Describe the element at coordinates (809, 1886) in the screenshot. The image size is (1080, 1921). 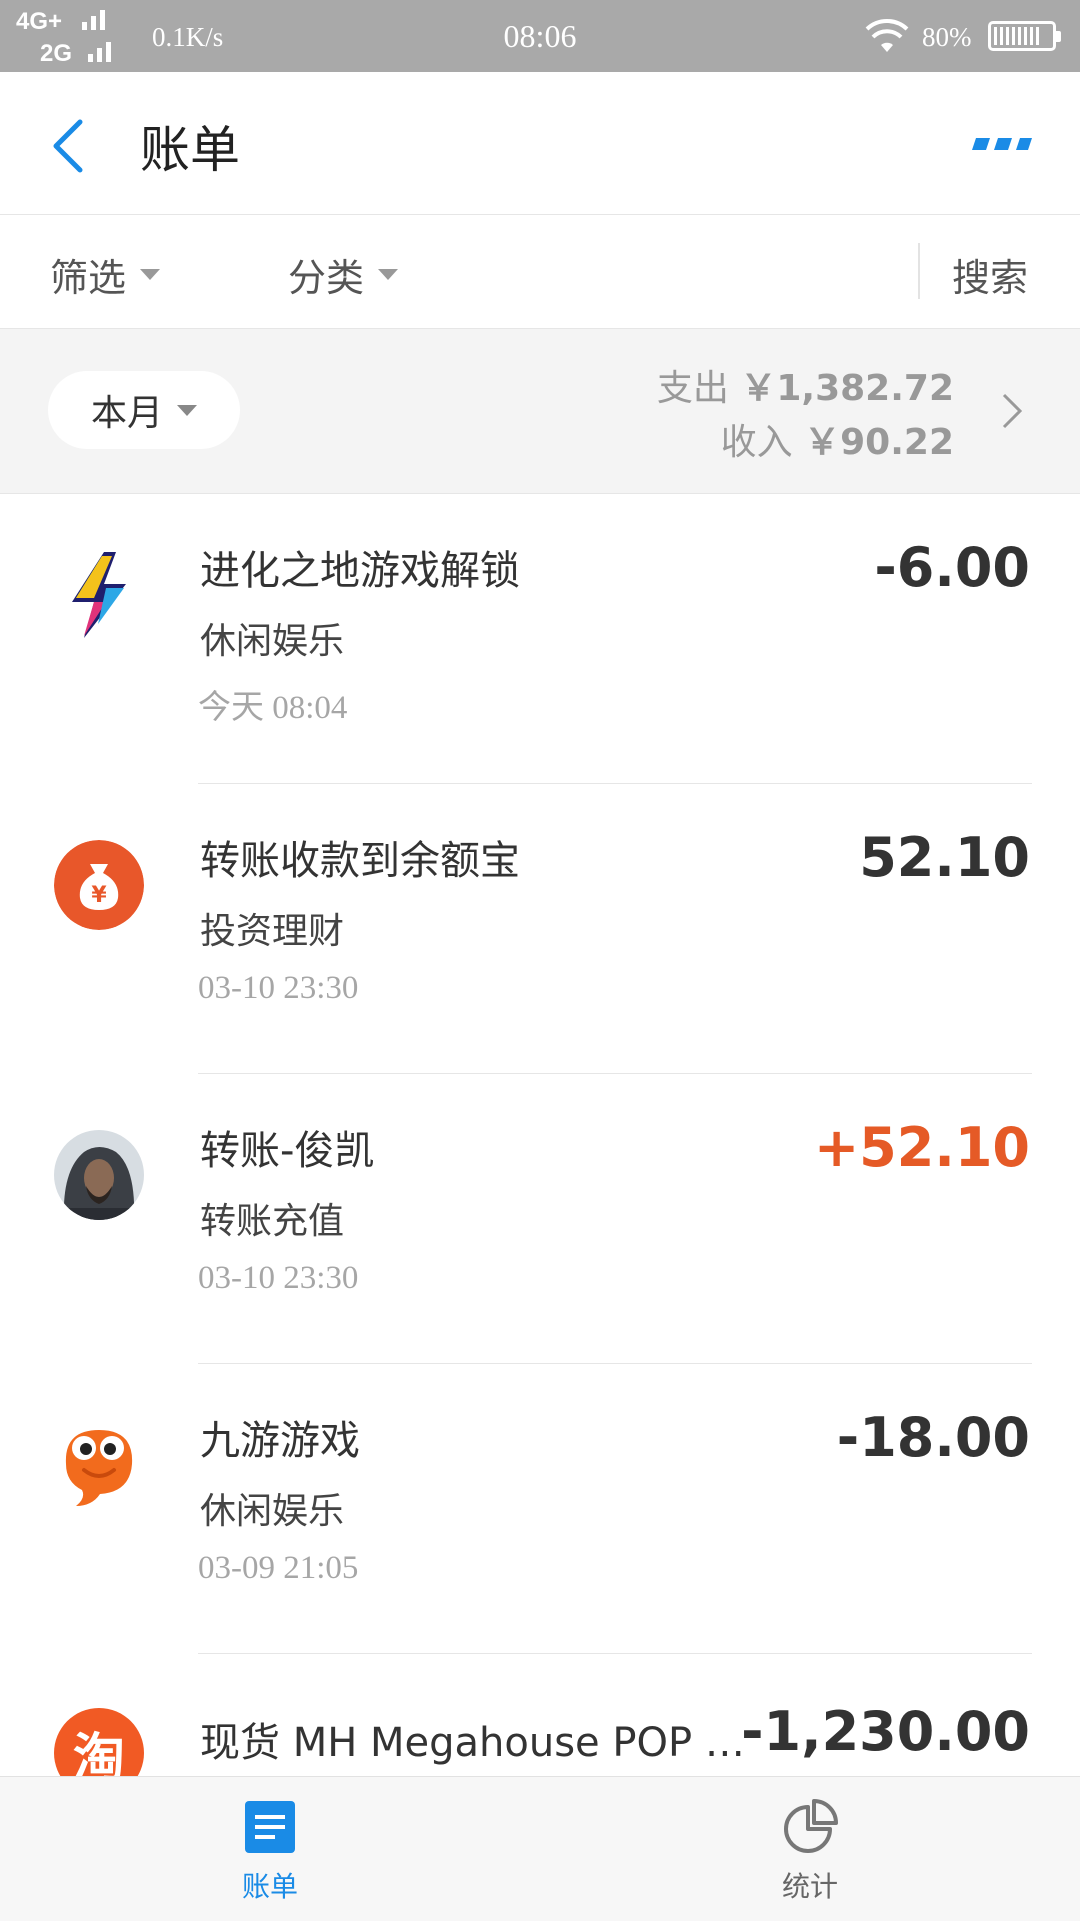
I see `tab-statistics-label: 统计` at that location.